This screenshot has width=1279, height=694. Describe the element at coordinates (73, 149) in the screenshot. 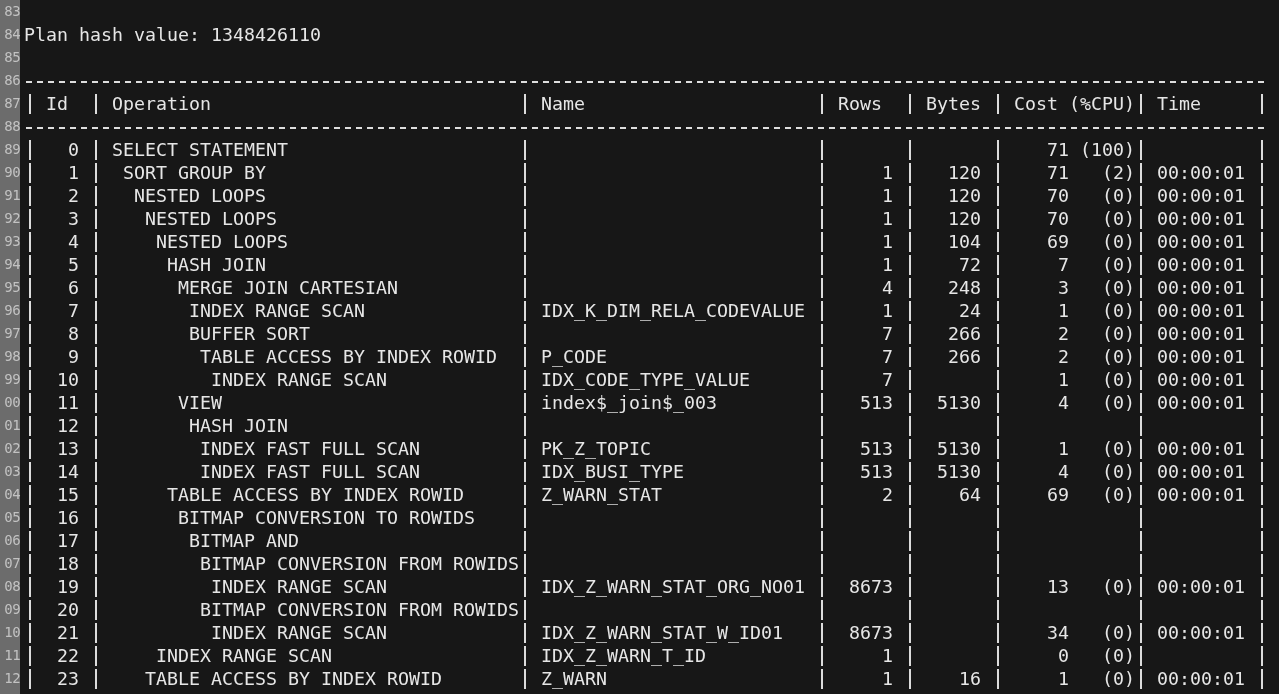

I see `row-id: 0` at that location.